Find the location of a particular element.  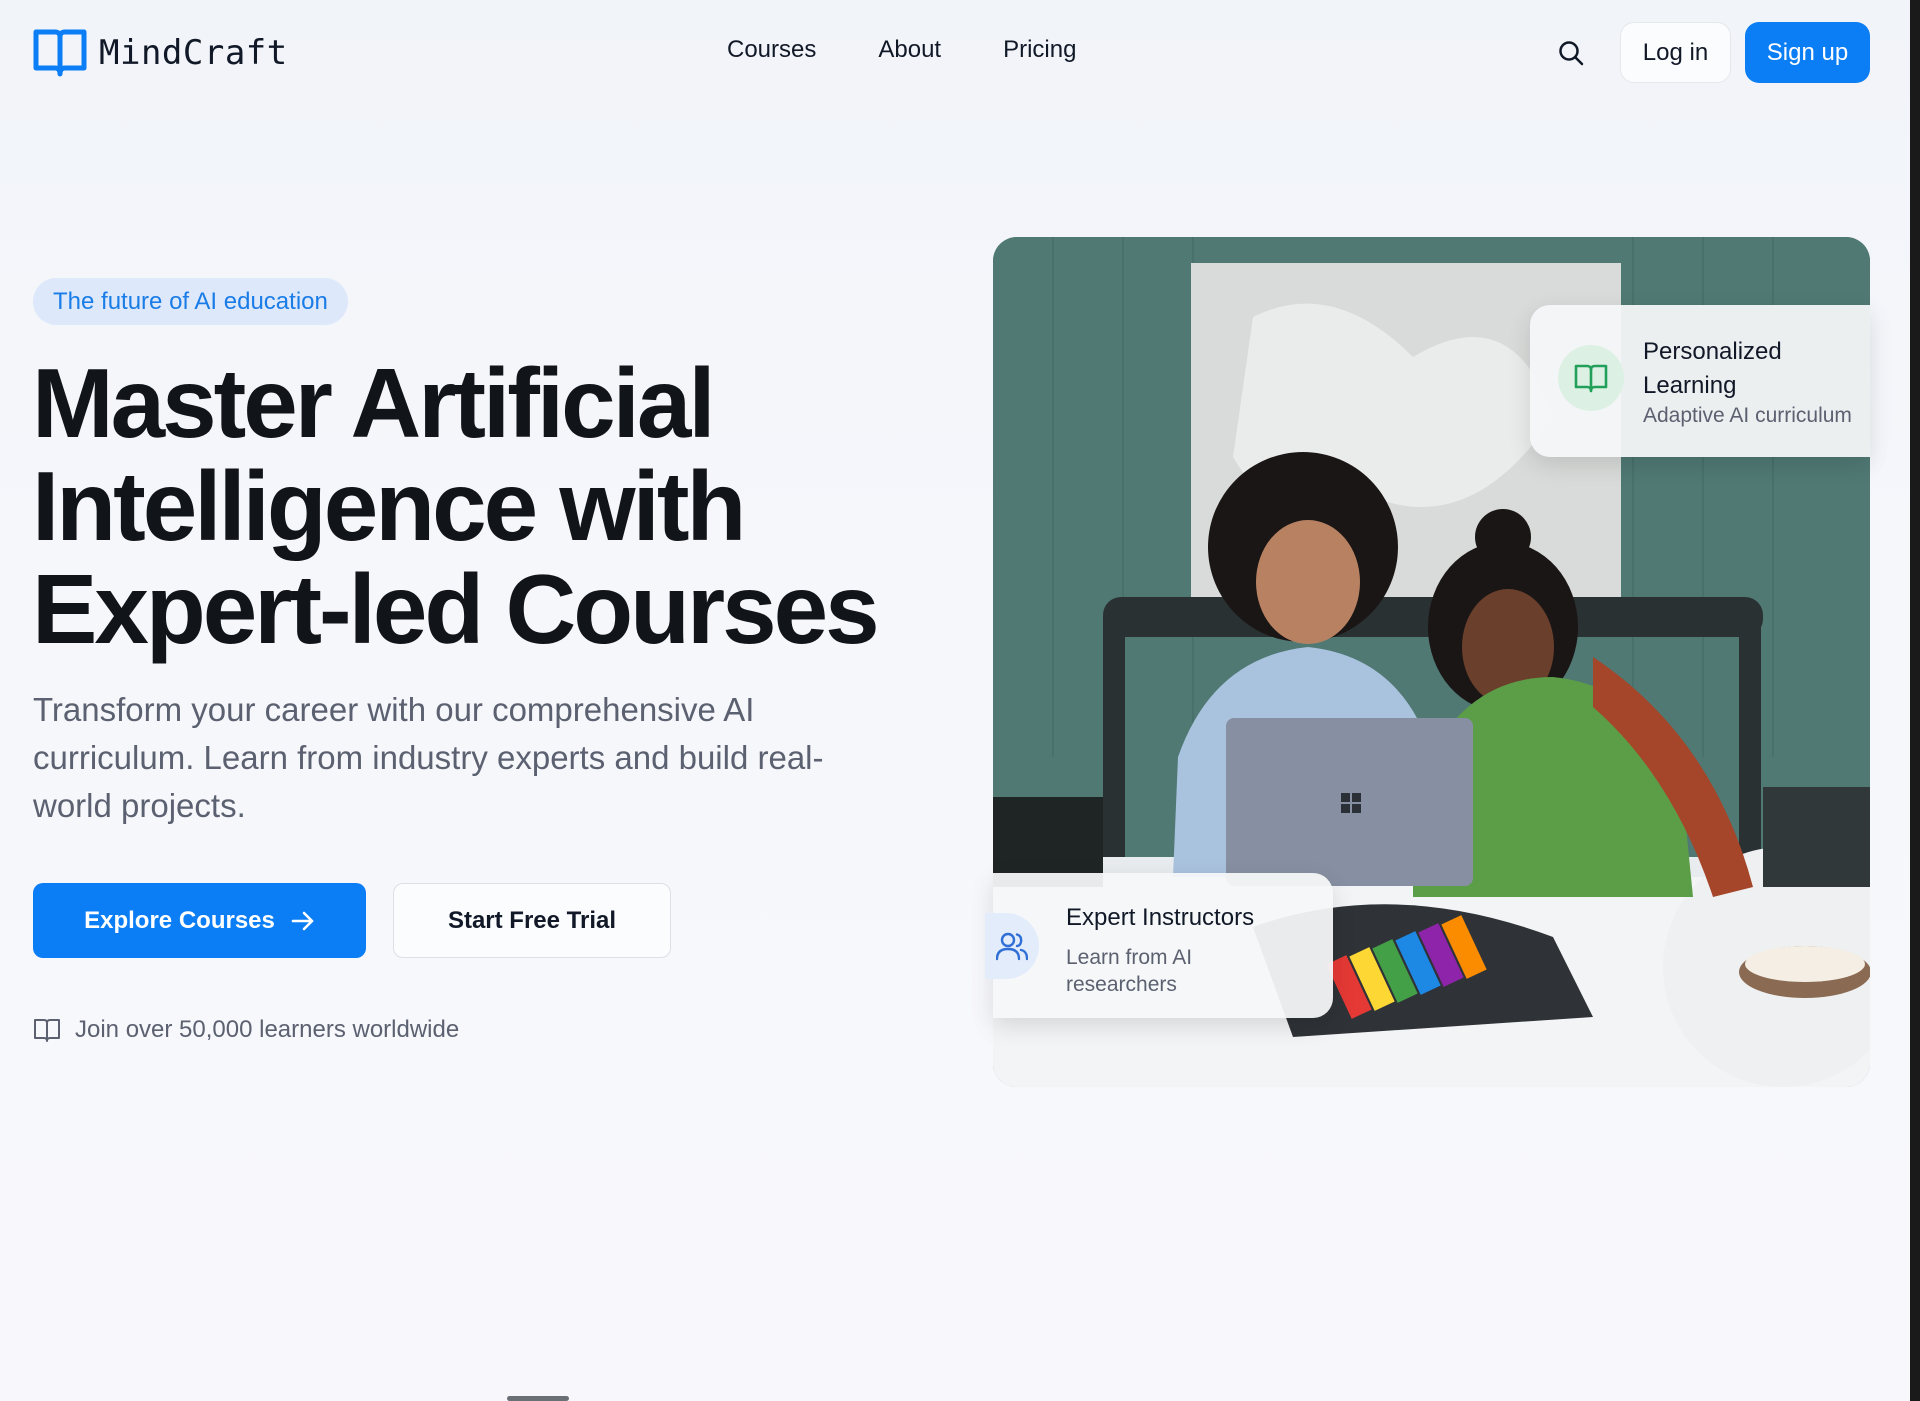

personalized-icon-badge is located at coordinates (1591, 378).